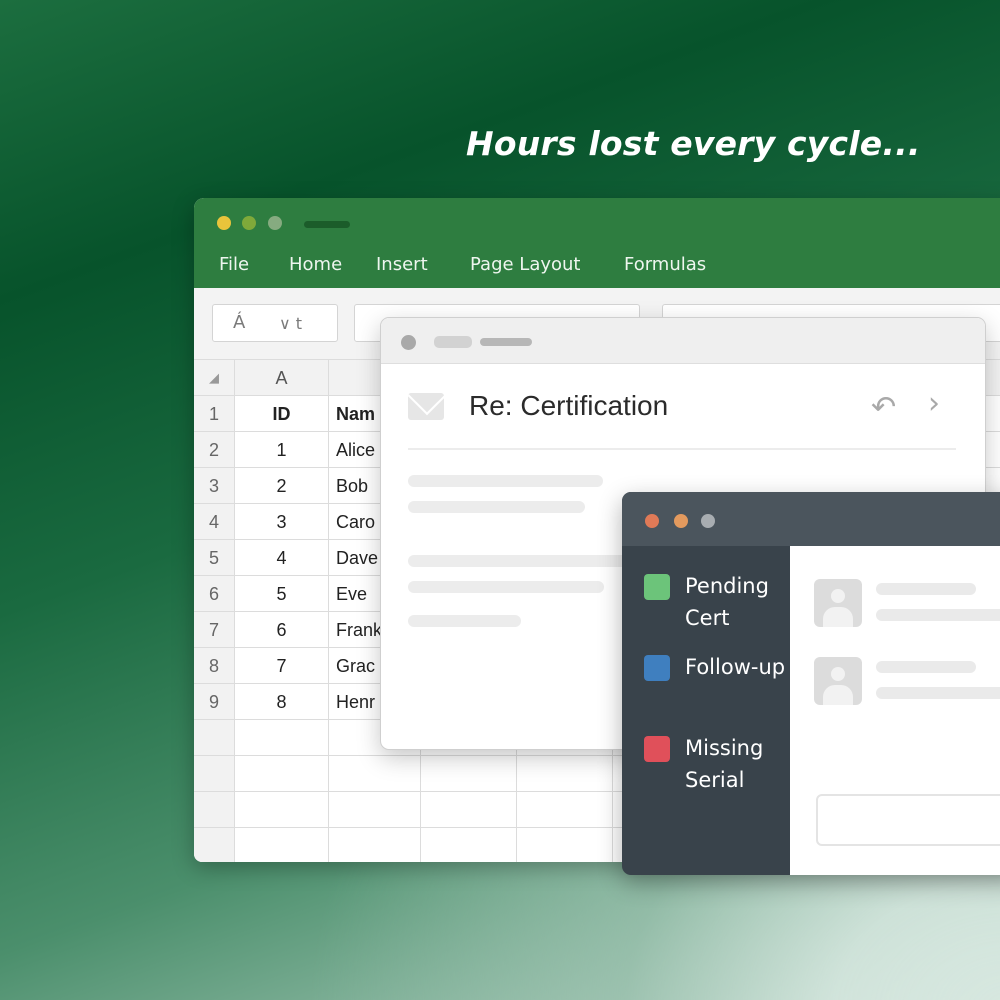 The height and width of the screenshot is (1000, 1000). What do you see at coordinates (214, 450) in the screenshot?
I see `row-number: 2` at bounding box center [214, 450].